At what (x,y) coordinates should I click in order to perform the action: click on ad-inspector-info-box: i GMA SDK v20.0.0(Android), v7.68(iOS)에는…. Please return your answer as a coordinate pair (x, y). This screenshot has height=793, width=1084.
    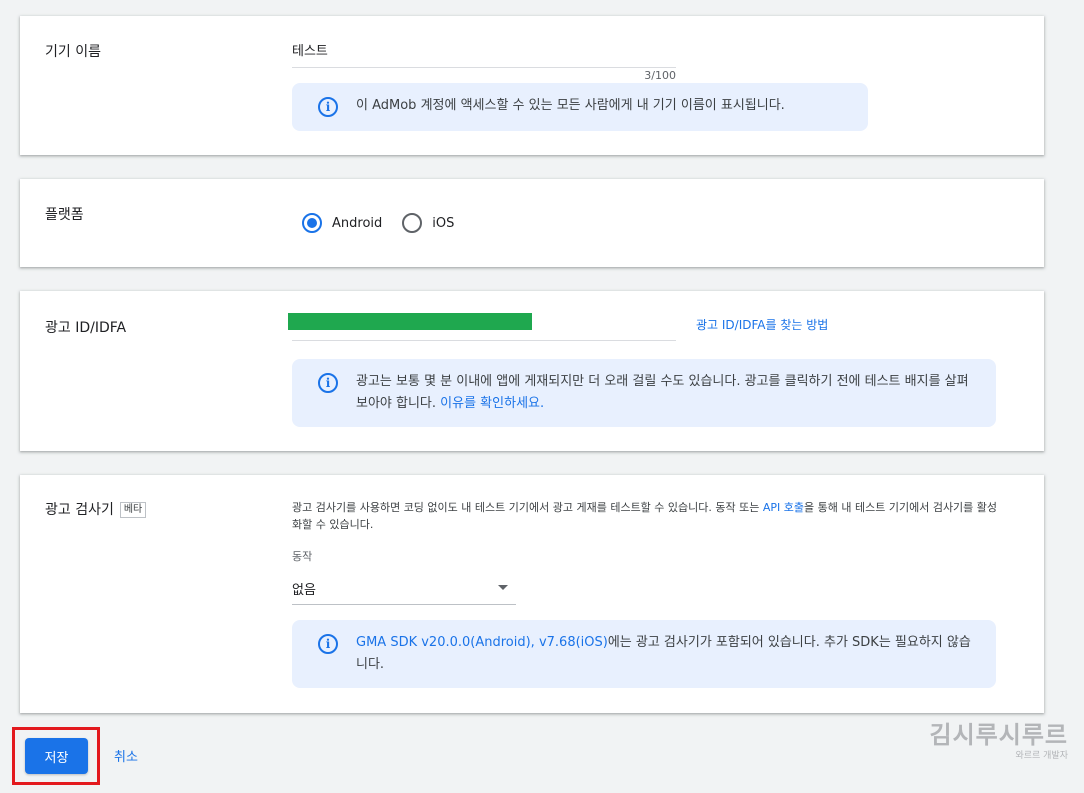
    Looking at the image, I should click on (644, 654).